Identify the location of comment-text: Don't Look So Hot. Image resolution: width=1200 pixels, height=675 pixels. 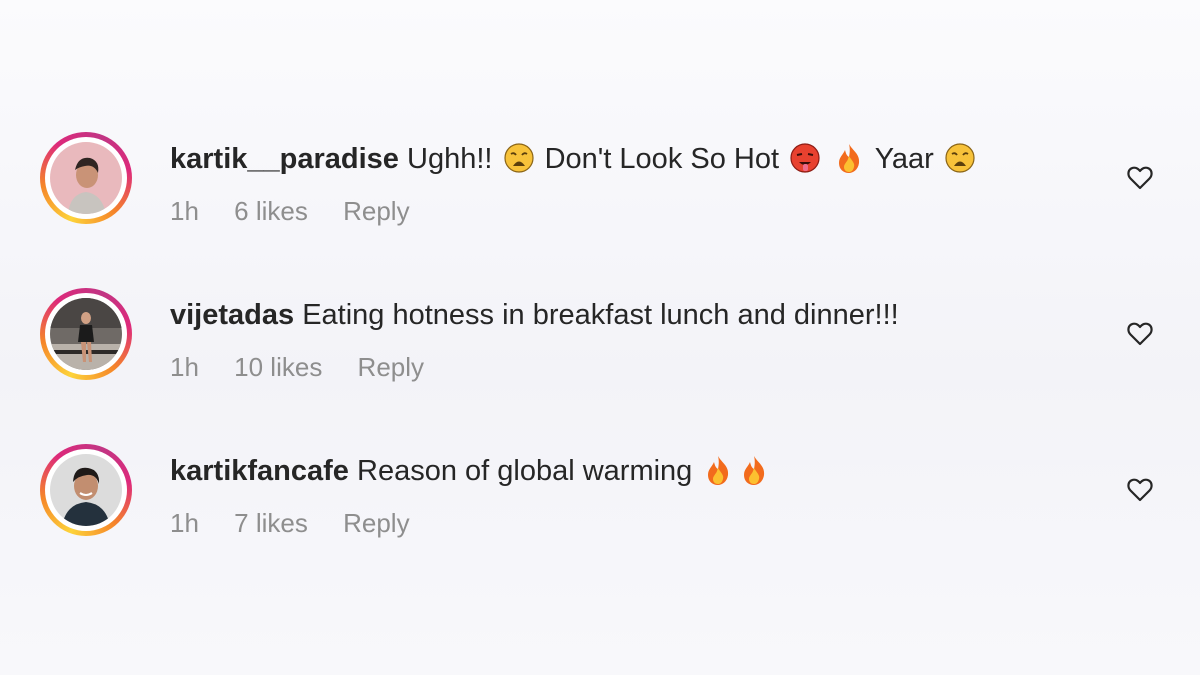
(662, 159).